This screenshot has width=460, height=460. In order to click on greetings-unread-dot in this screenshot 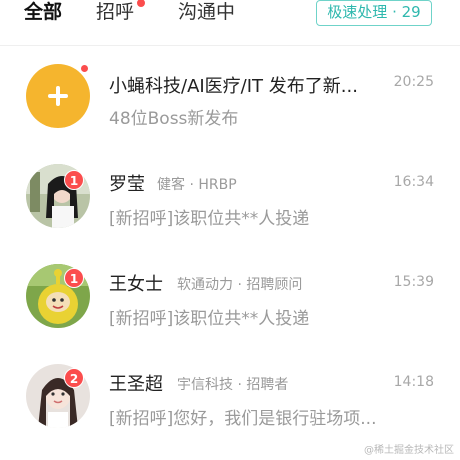, I will do `click(141, 3)`.